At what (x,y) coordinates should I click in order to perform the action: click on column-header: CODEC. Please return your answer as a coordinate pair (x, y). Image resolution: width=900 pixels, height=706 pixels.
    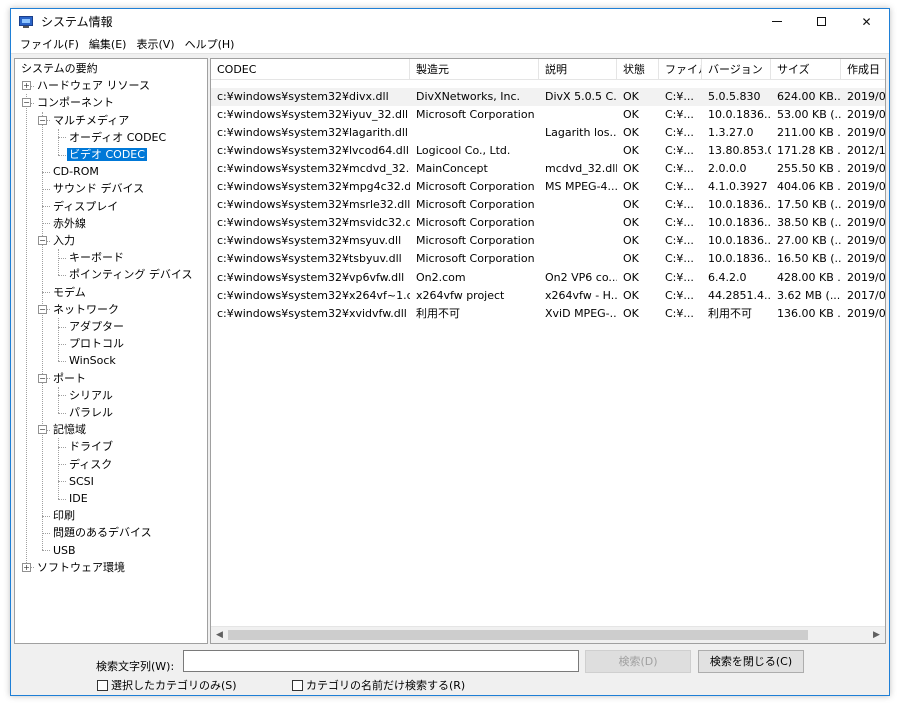
    Looking at the image, I should click on (310, 69).